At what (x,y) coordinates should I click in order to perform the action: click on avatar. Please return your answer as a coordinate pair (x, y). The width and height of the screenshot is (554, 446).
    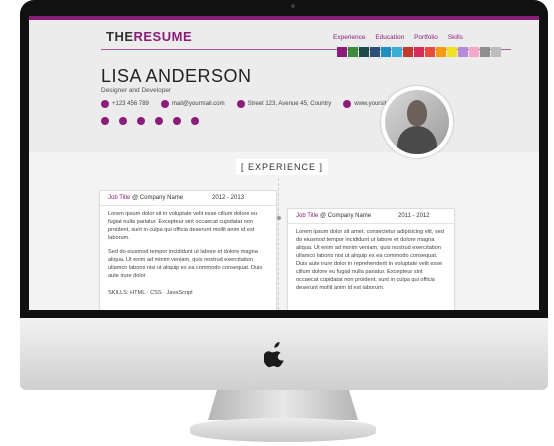
    Looking at the image, I should click on (417, 122).